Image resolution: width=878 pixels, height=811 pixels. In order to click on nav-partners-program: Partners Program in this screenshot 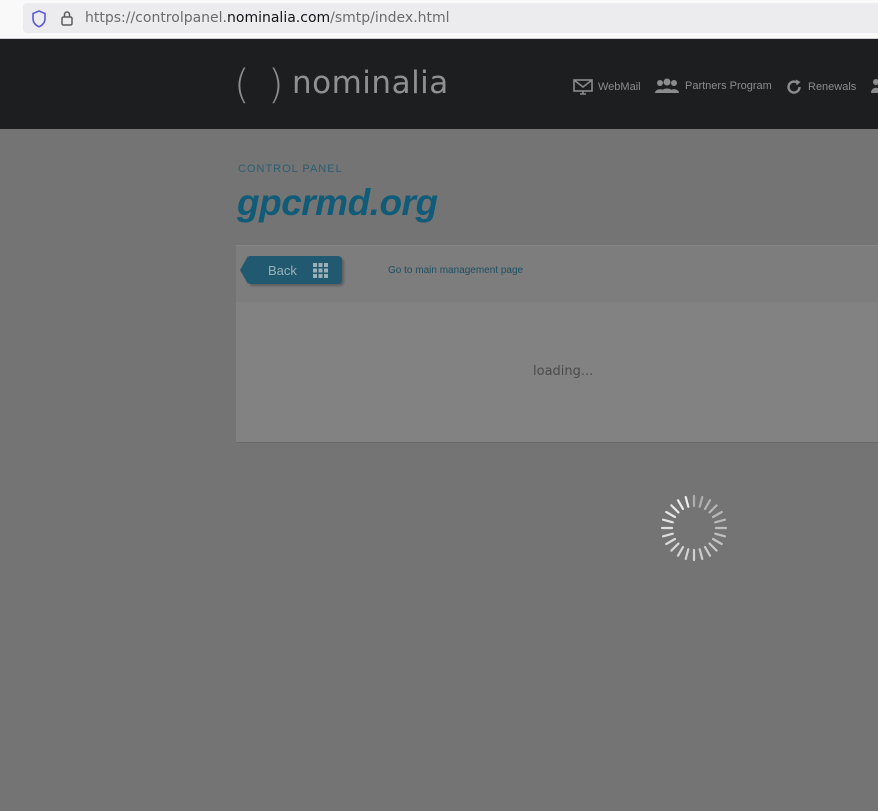, I will do `click(713, 86)`.